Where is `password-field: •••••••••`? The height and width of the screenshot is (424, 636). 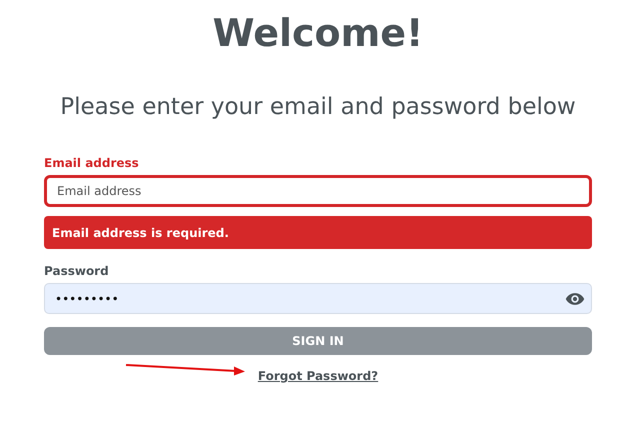
password-field: ••••••••• is located at coordinates (318, 298).